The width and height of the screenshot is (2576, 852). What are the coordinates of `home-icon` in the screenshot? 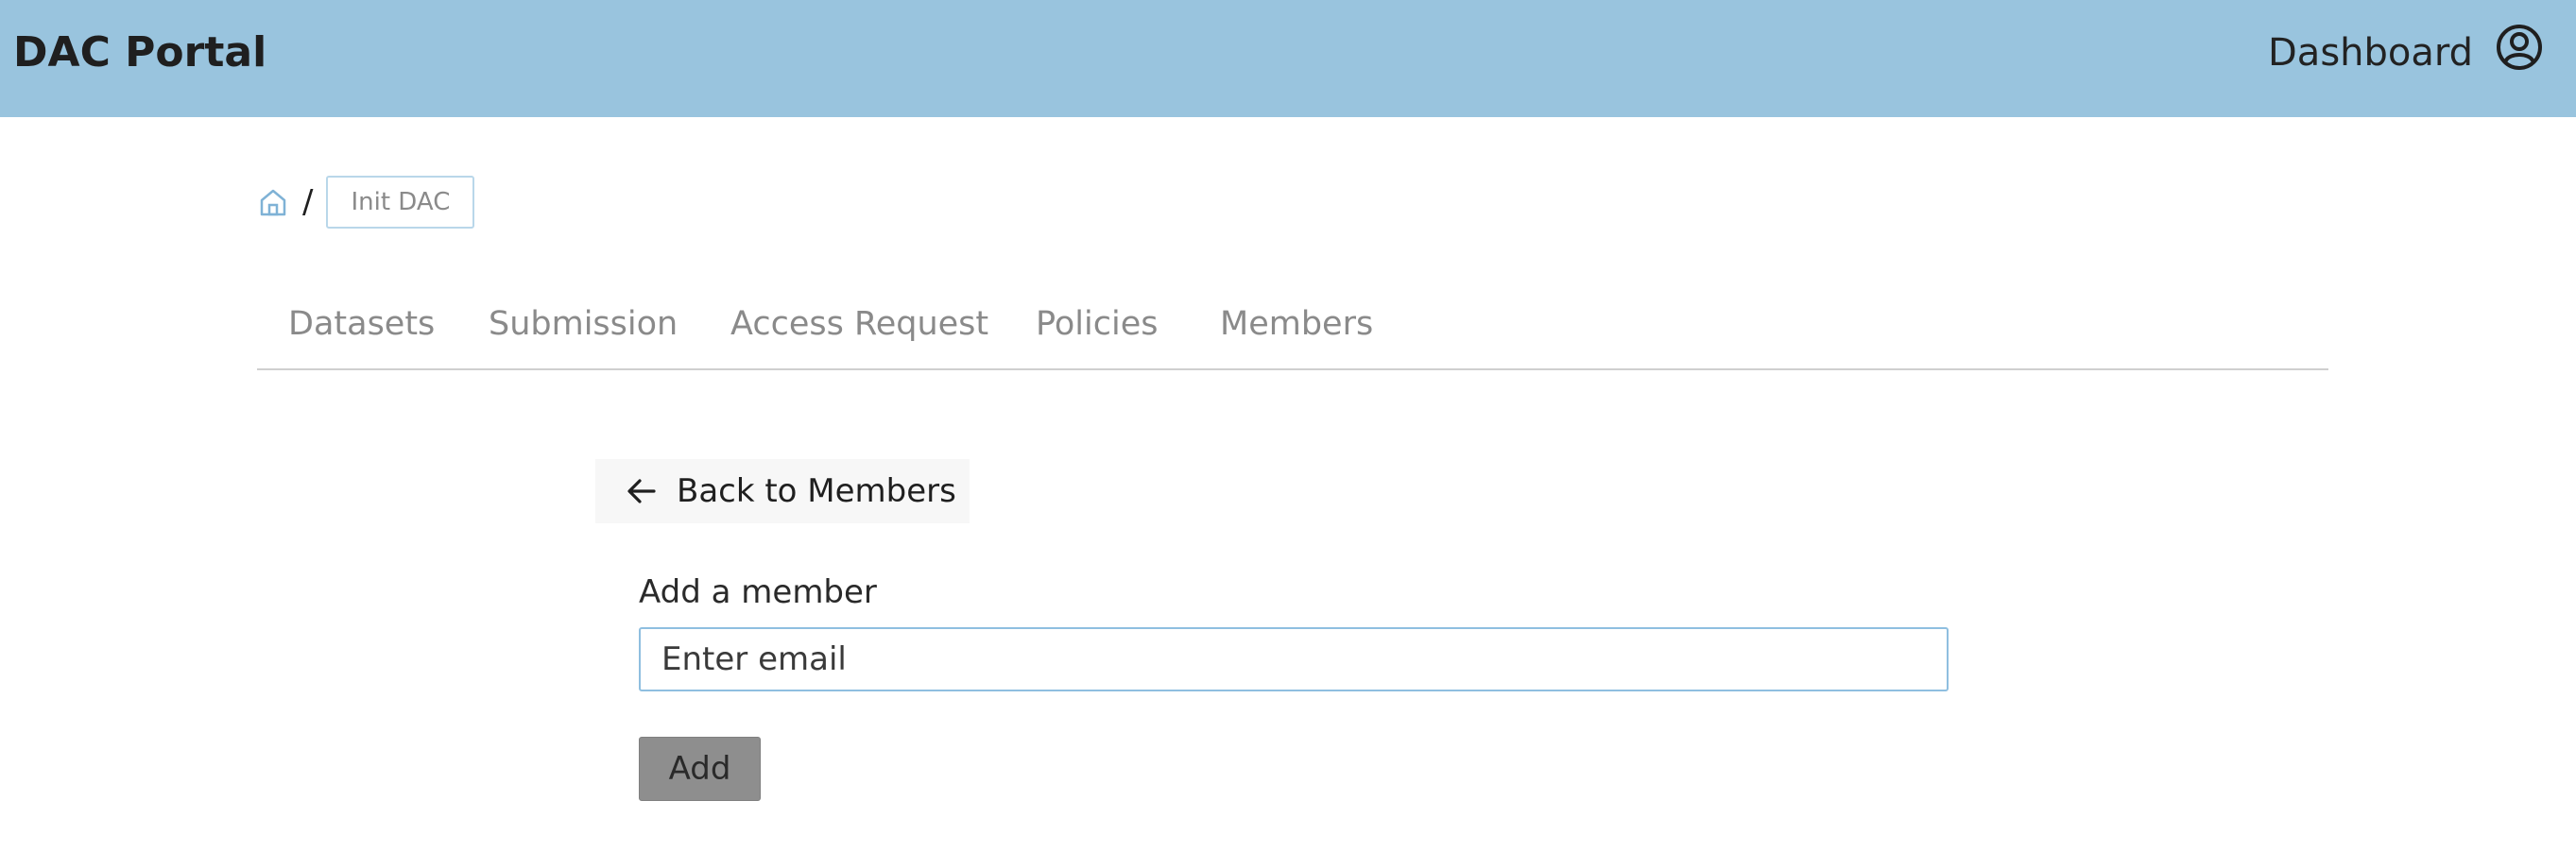 It's located at (273, 202).